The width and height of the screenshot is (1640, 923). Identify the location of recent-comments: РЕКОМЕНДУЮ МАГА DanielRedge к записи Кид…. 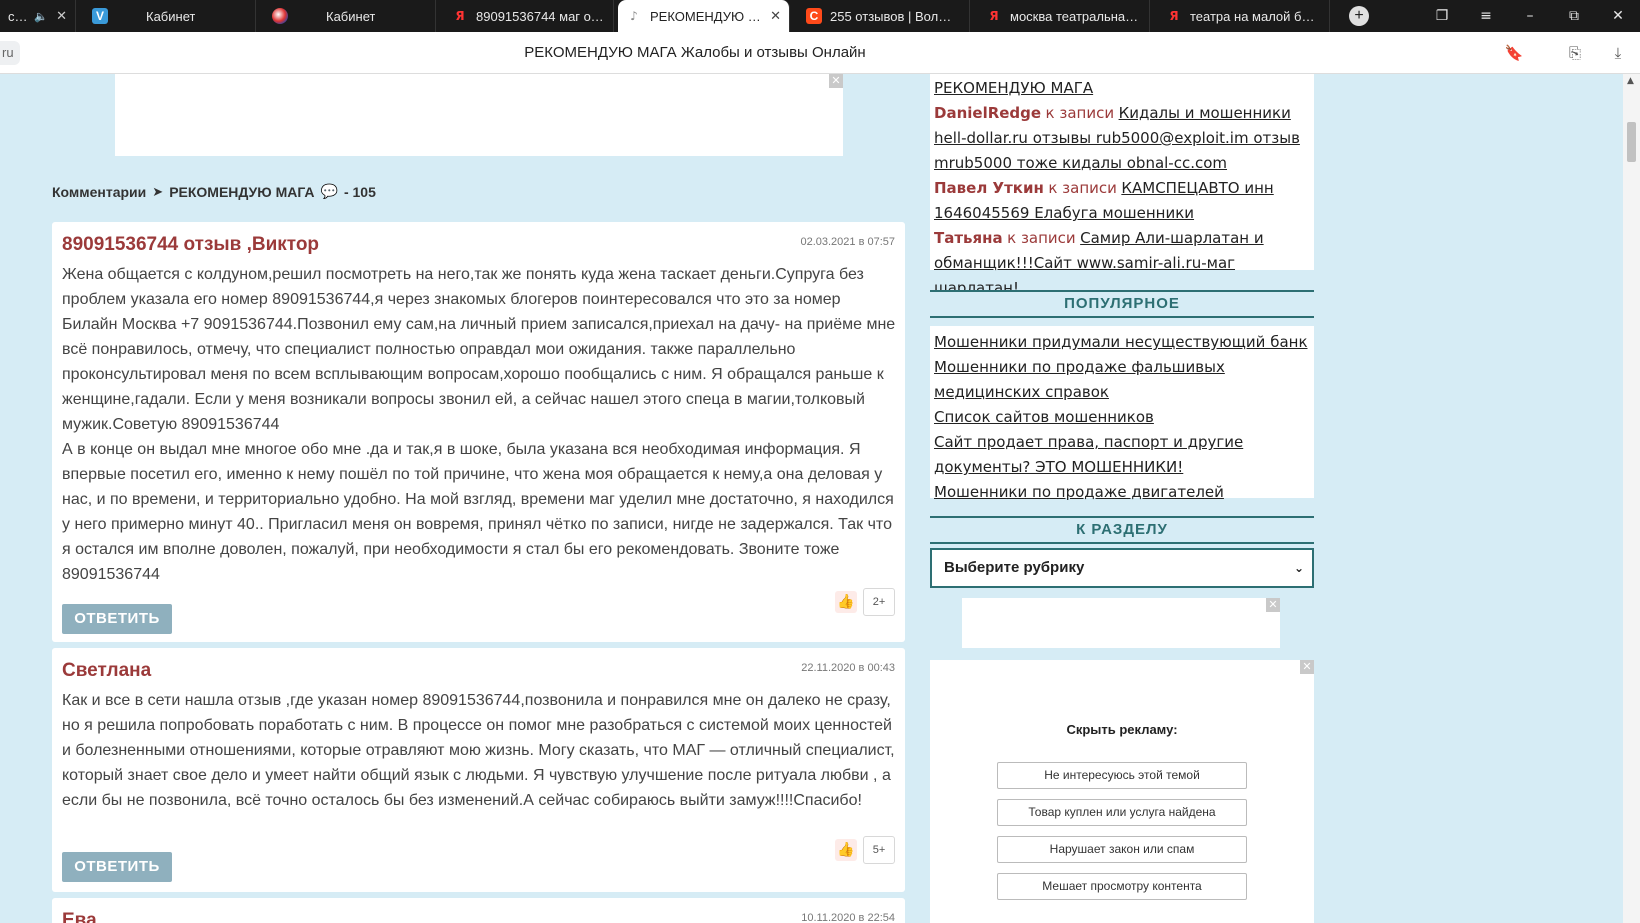
(1122, 185).